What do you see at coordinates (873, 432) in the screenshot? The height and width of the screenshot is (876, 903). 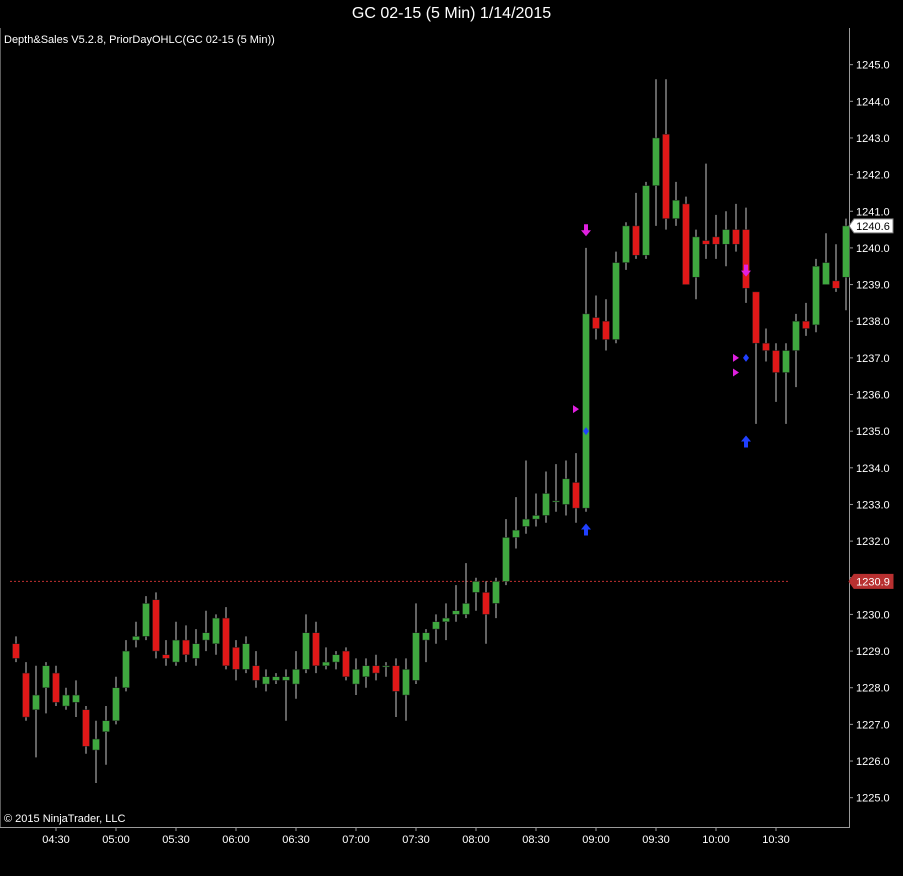 I see `y-tick-label: 1235.0` at bounding box center [873, 432].